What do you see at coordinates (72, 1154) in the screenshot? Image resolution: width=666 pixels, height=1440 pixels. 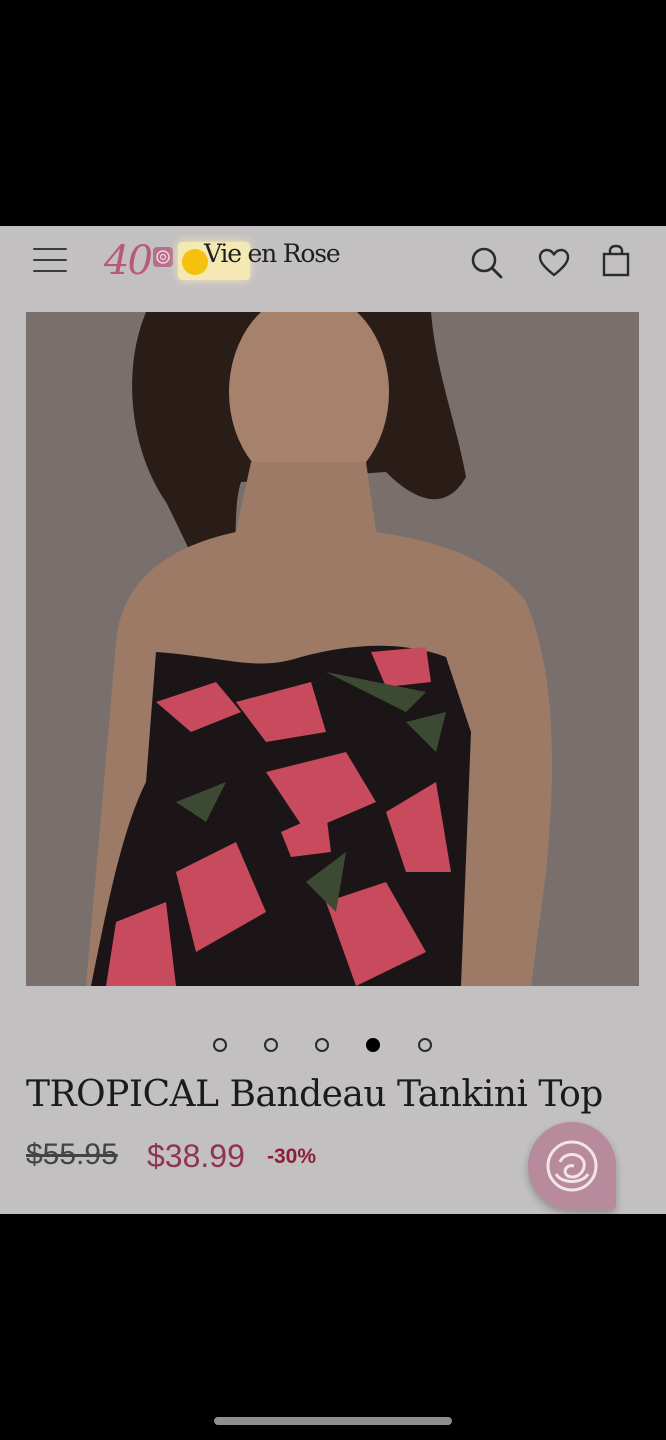 I see `original-price: $55.95` at bounding box center [72, 1154].